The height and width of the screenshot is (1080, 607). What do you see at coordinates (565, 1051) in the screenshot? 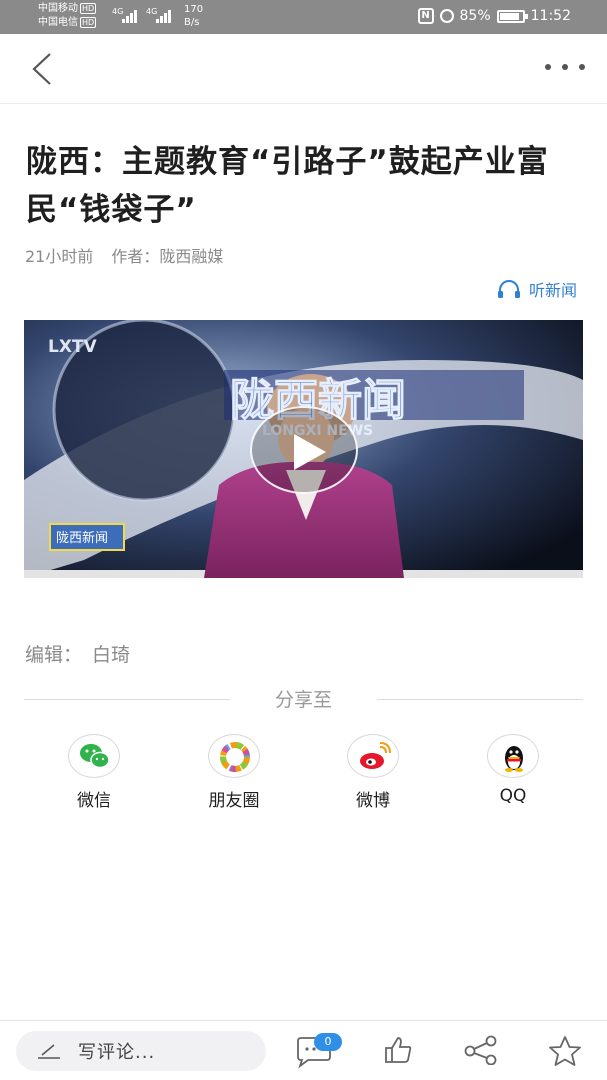
I see `star-icon` at bounding box center [565, 1051].